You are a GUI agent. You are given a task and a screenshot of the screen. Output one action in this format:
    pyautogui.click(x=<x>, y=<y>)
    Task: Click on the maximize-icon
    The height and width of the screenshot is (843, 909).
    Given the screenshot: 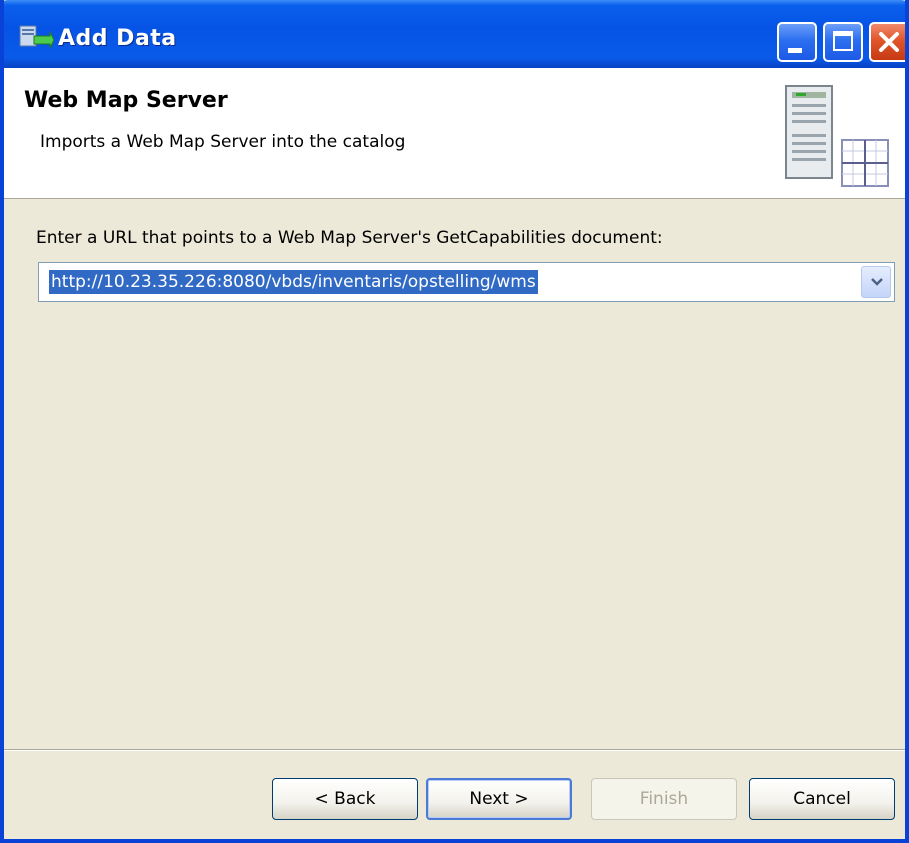 What is the action you would take?
    pyautogui.click(x=843, y=41)
    